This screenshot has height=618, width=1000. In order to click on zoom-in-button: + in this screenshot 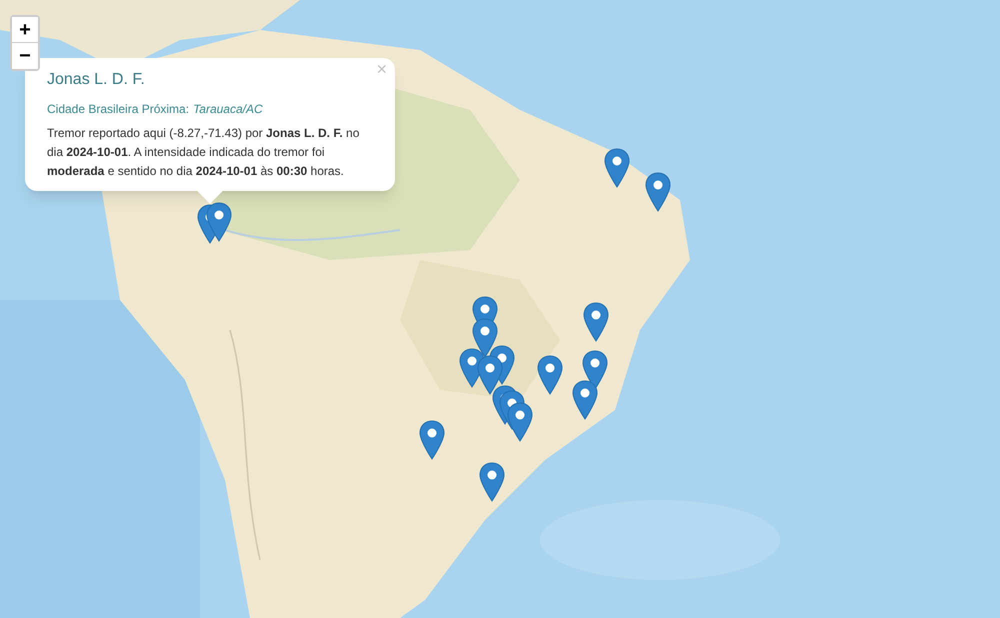, I will do `click(25, 30)`.